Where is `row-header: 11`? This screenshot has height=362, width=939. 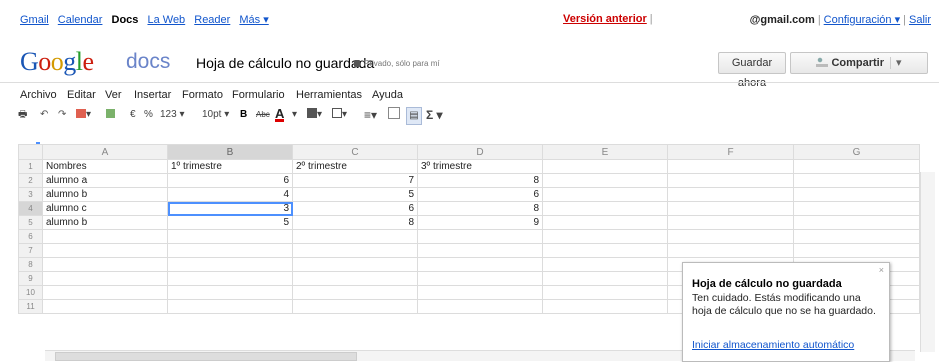
row-header: 11 is located at coordinates (30, 306).